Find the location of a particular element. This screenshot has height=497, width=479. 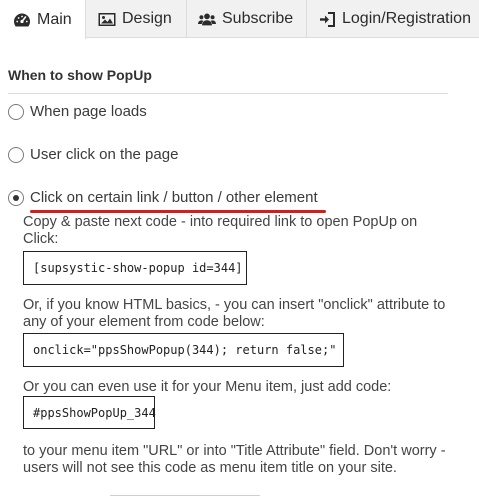

tab-login-registration: Login/Registration is located at coordinates (392, 19).